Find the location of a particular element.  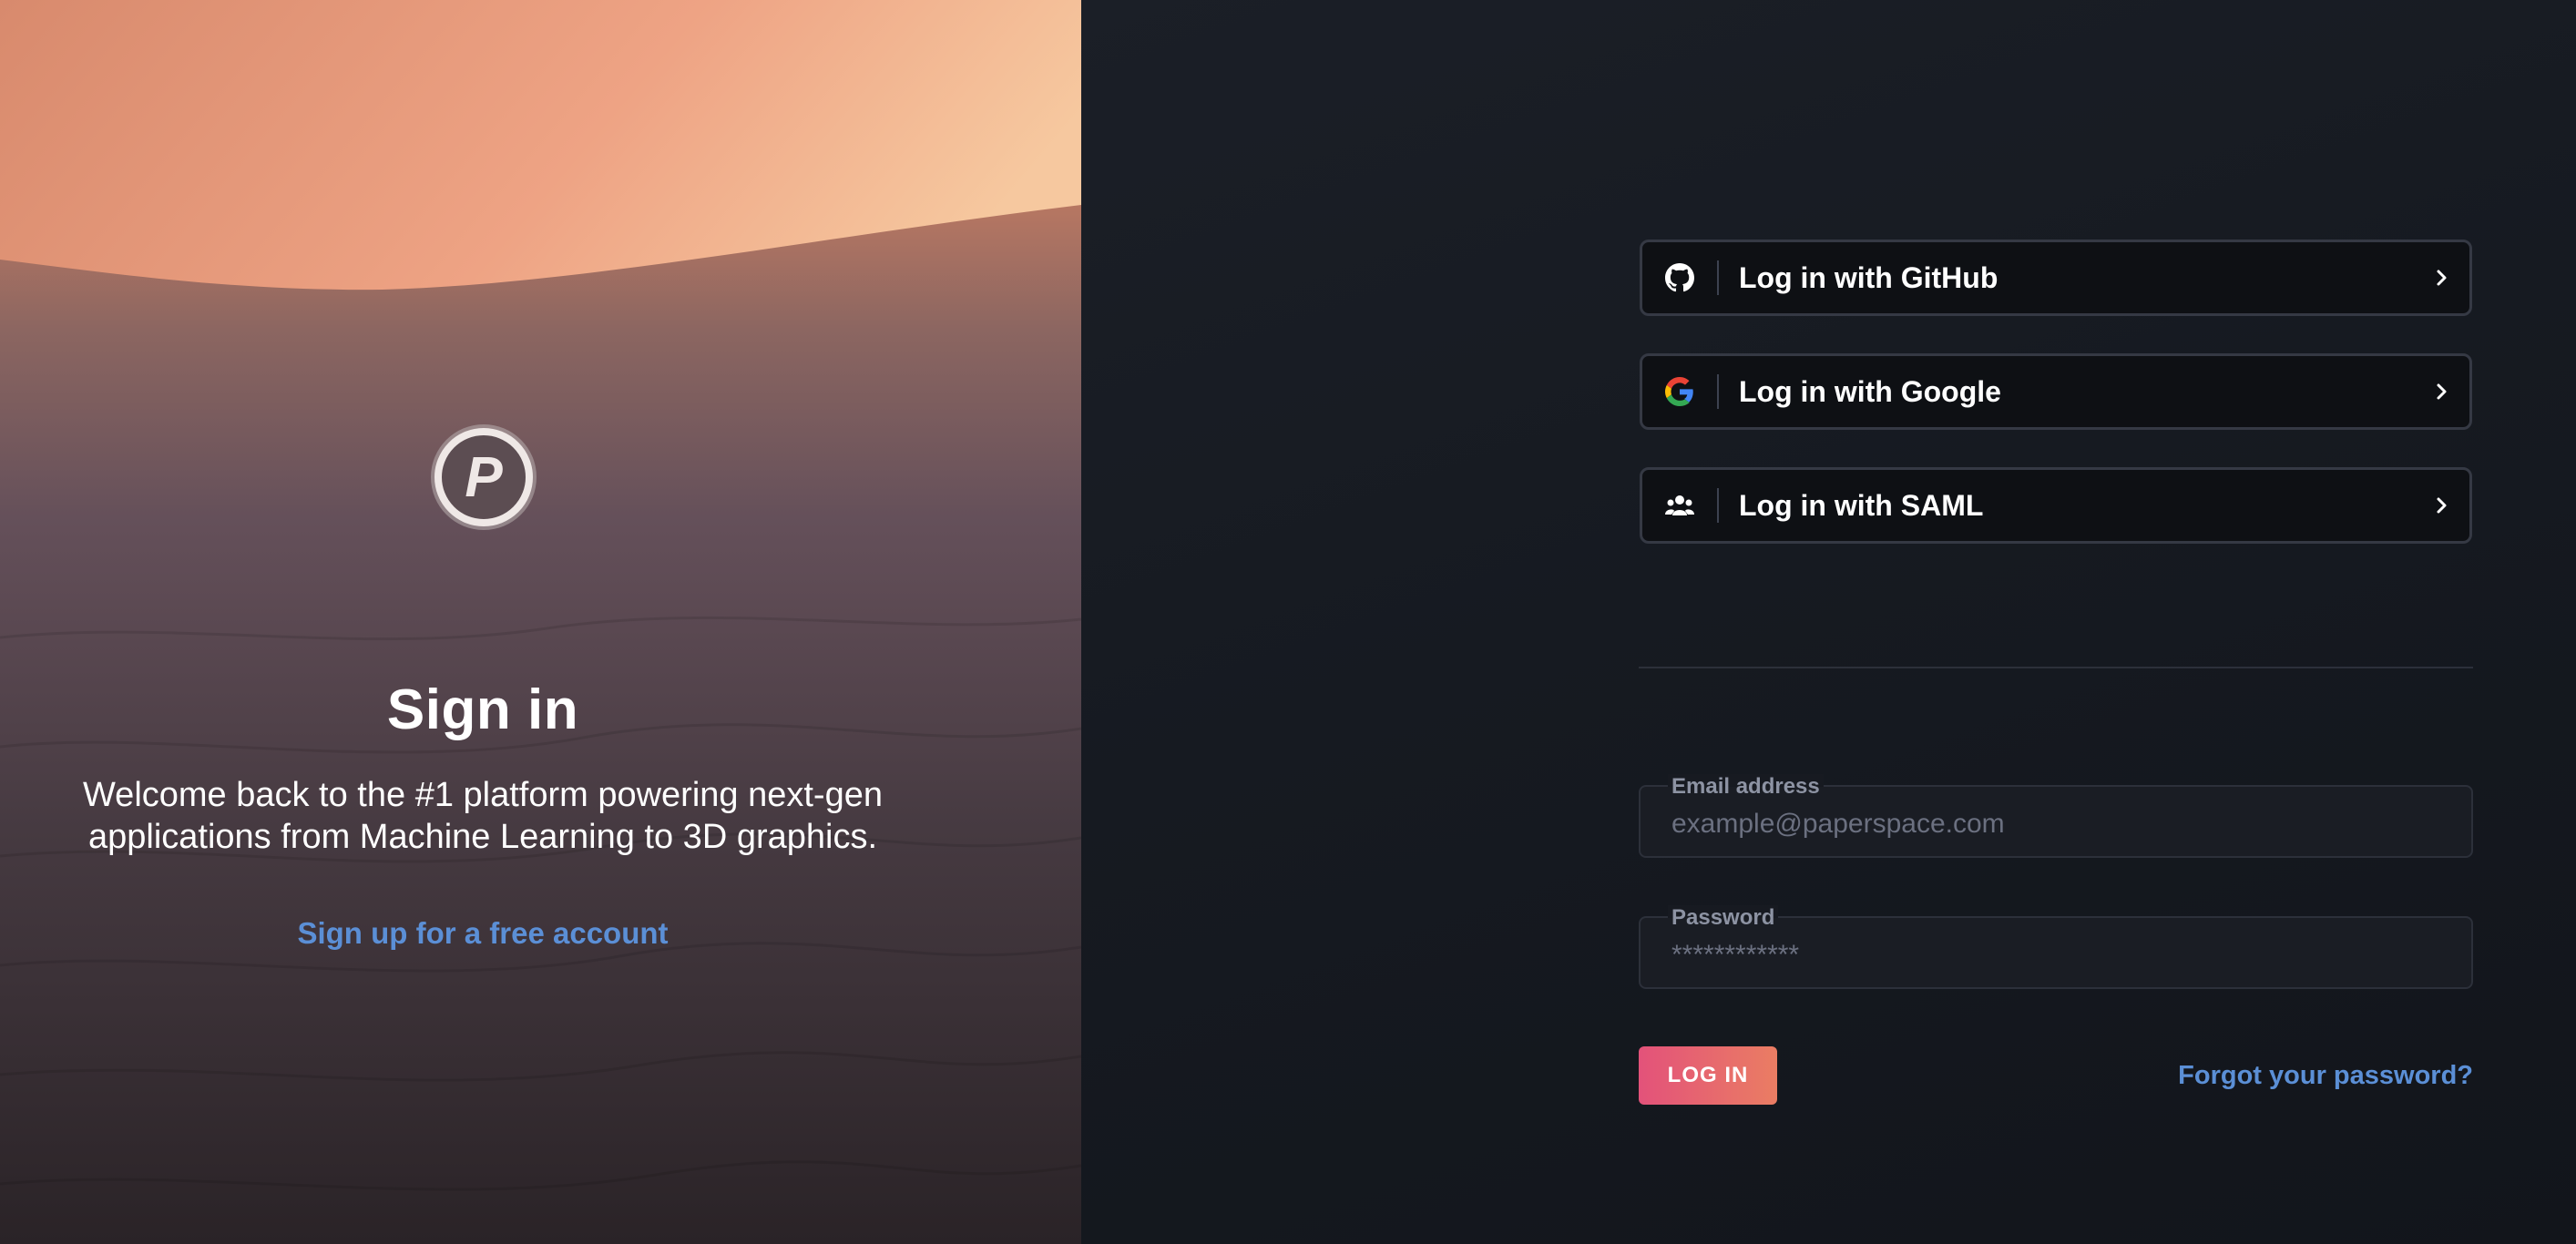

logo-letter: P is located at coordinates (484, 477).